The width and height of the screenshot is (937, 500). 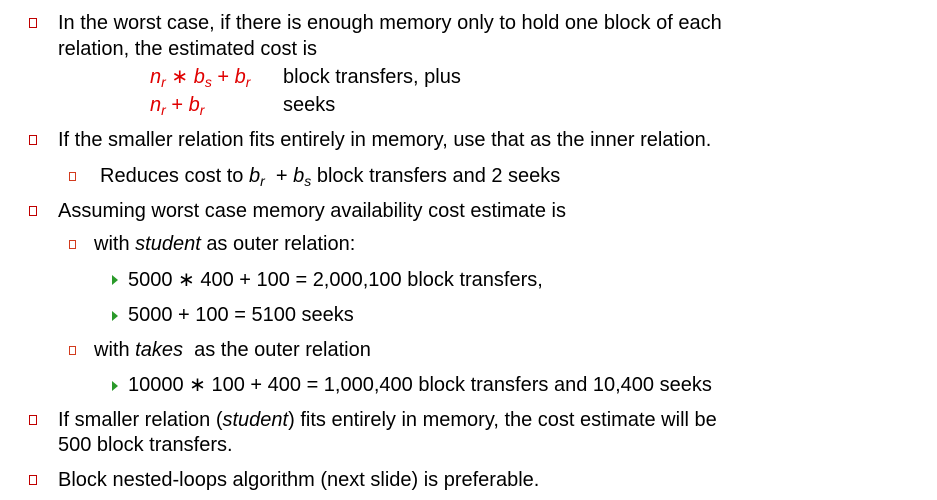 What do you see at coordinates (241, 315) in the screenshot?
I see `student-seeks-line: 5000 + 100 = 5100 seeks` at bounding box center [241, 315].